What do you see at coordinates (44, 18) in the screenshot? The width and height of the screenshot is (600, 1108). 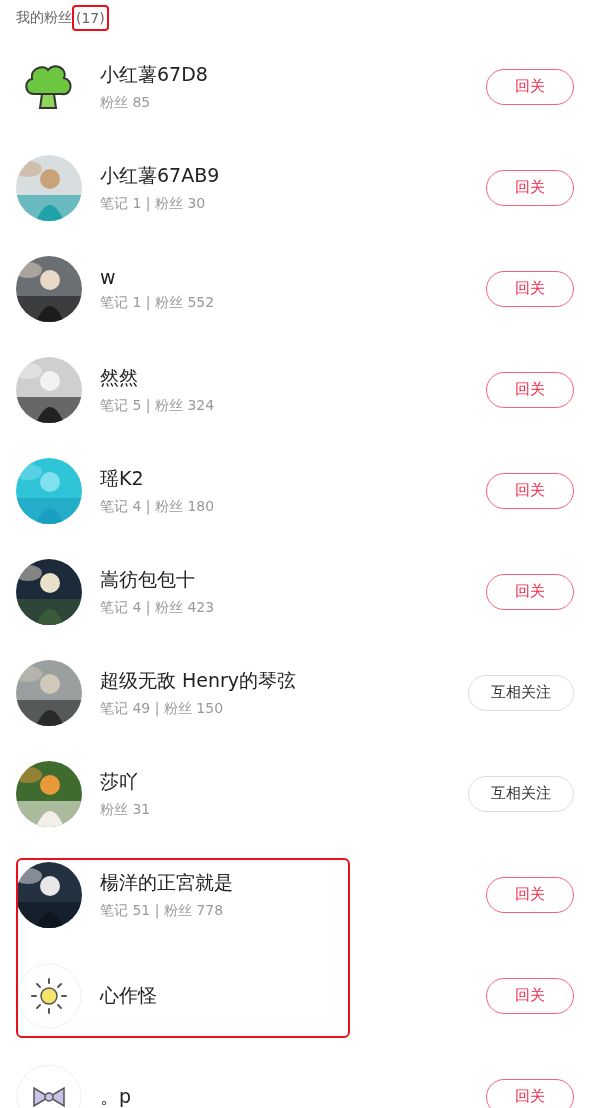 I see `section-title: 我的粉丝` at bounding box center [44, 18].